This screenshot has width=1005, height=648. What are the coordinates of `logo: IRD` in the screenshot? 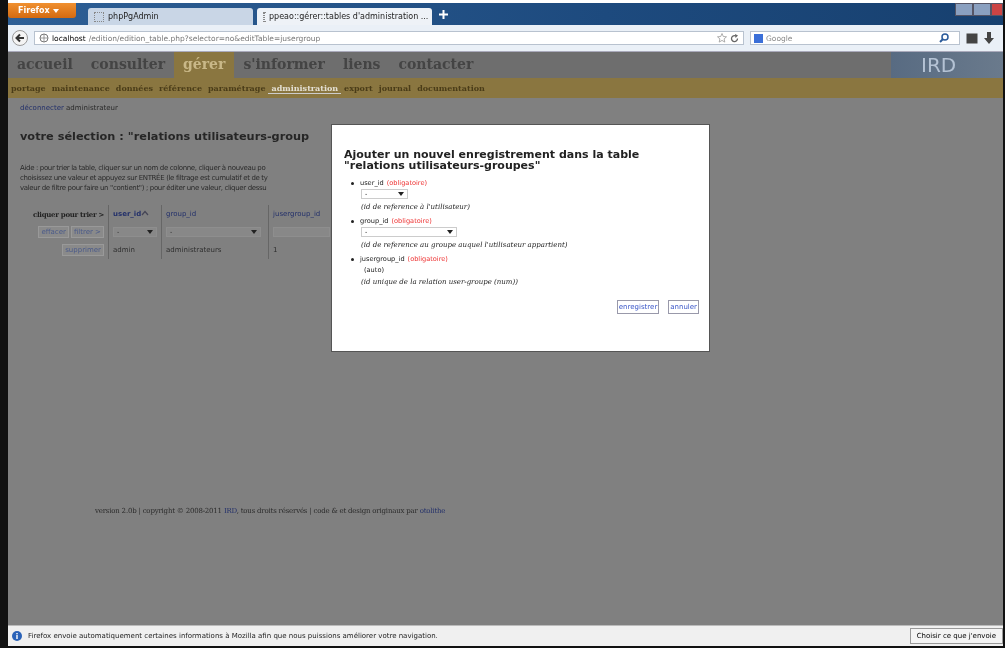 It's located at (947, 65).